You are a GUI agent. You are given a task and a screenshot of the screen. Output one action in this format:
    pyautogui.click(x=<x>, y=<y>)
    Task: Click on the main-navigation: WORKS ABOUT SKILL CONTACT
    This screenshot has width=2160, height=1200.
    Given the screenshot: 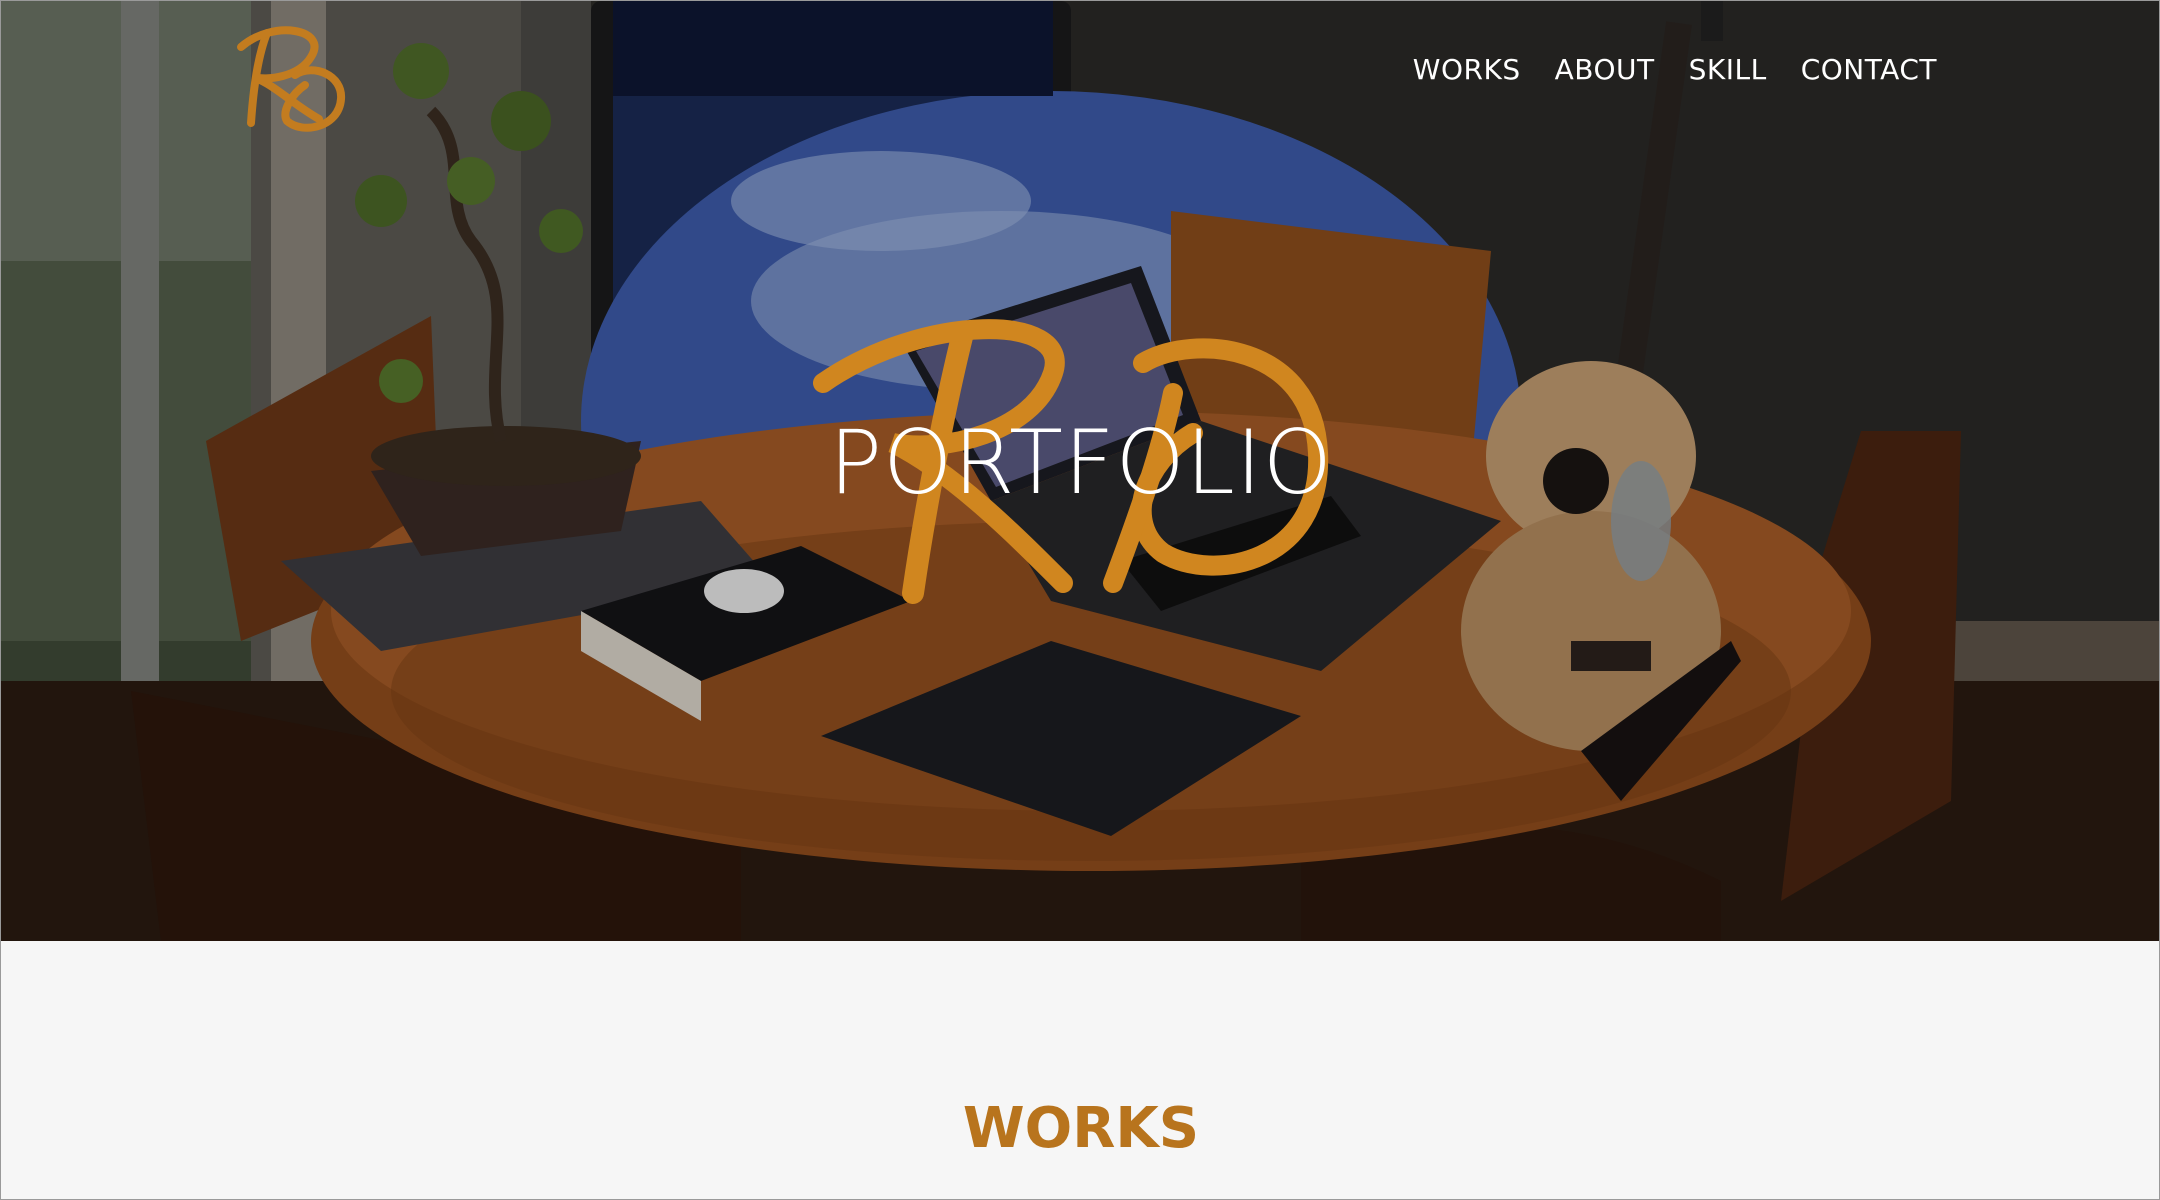 What is the action you would take?
    pyautogui.click(x=1675, y=69)
    